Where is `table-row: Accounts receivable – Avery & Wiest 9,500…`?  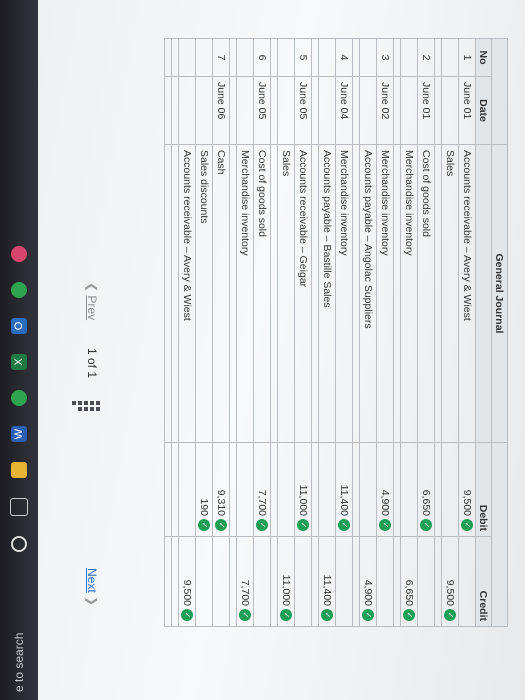 table-row: Accounts receivable – Avery & Wiest 9,500… is located at coordinates (187, 332).